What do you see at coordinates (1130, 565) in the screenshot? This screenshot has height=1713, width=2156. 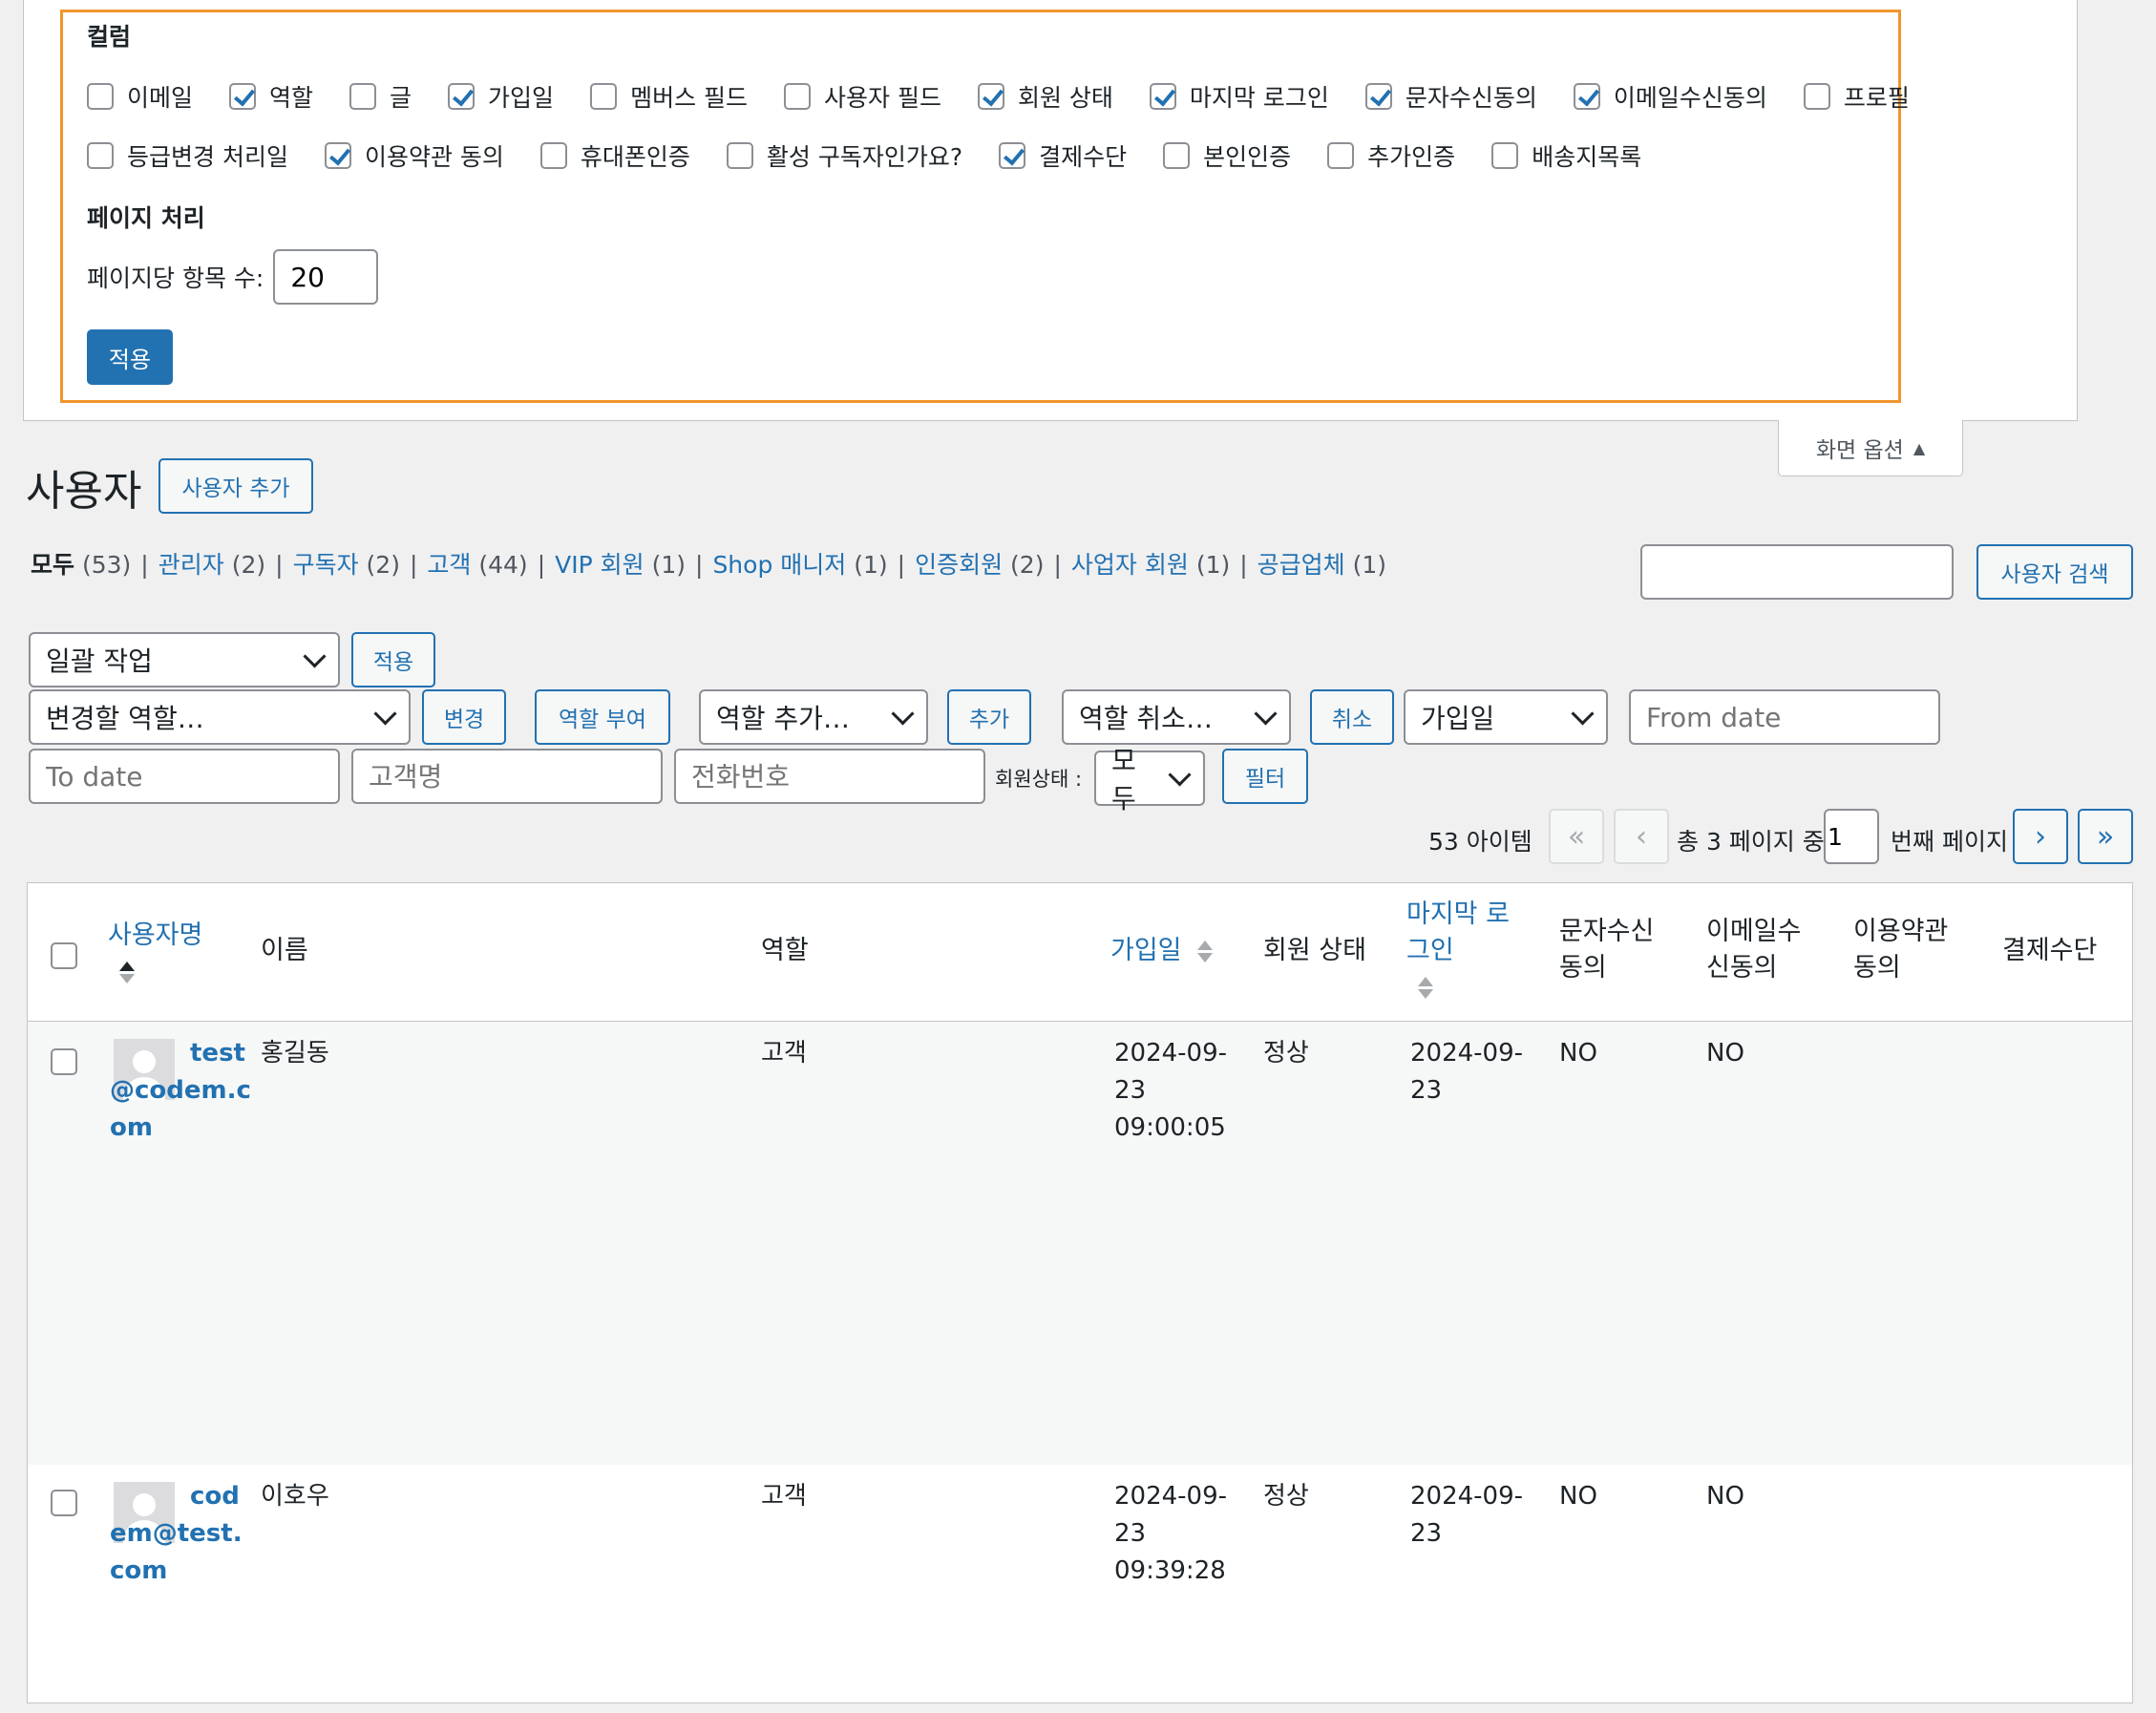 I see `view-link: 사업자 회원` at bounding box center [1130, 565].